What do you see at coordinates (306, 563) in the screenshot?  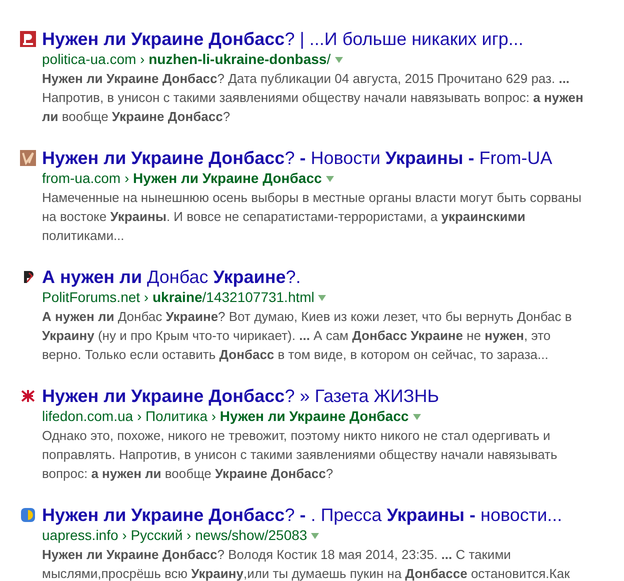 I see `result-snippet: Нужен ли Украине Донбасс? Володя Костик 18 мая 2014, 23:35. ... С такими мыслями,просрёшь всю Украину,или ты думаешь пукин на Донбассе остановится.Как` at bounding box center [306, 563].